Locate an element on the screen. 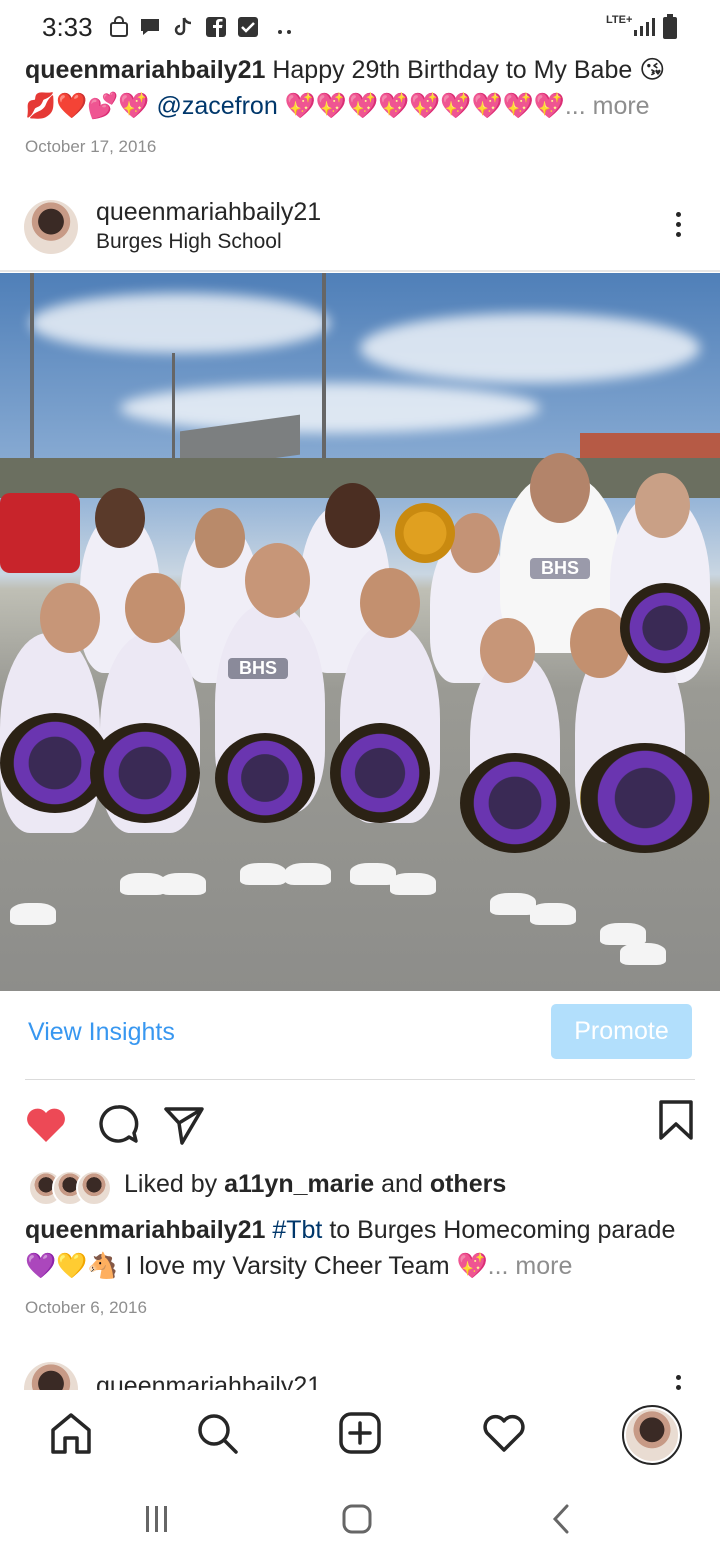 This screenshot has height=1560, width=720. check-icon is located at coordinates (248, 27).